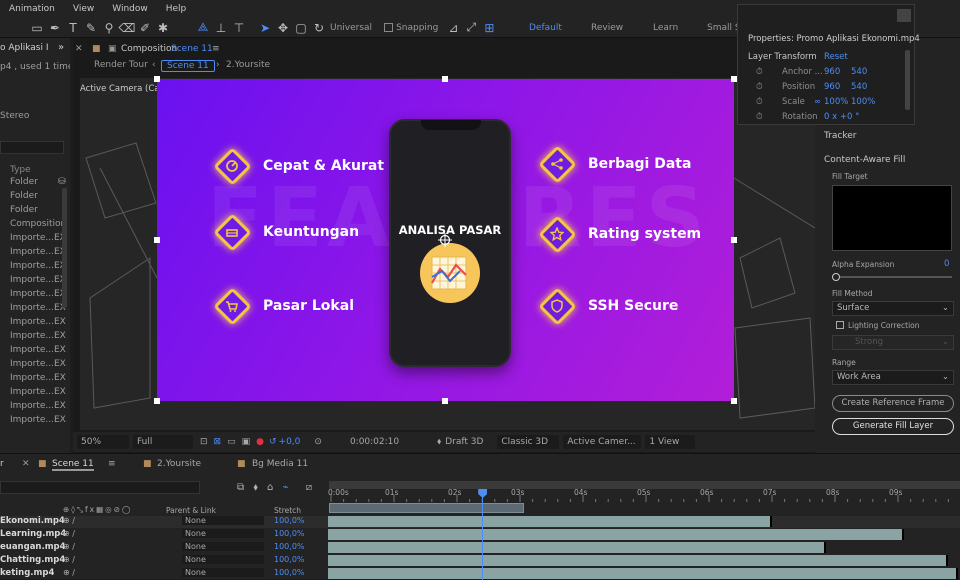 The image size is (960, 580). Describe the element at coordinates (163, 28) in the screenshot. I see `puppet-pin-icon: ✱` at that location.